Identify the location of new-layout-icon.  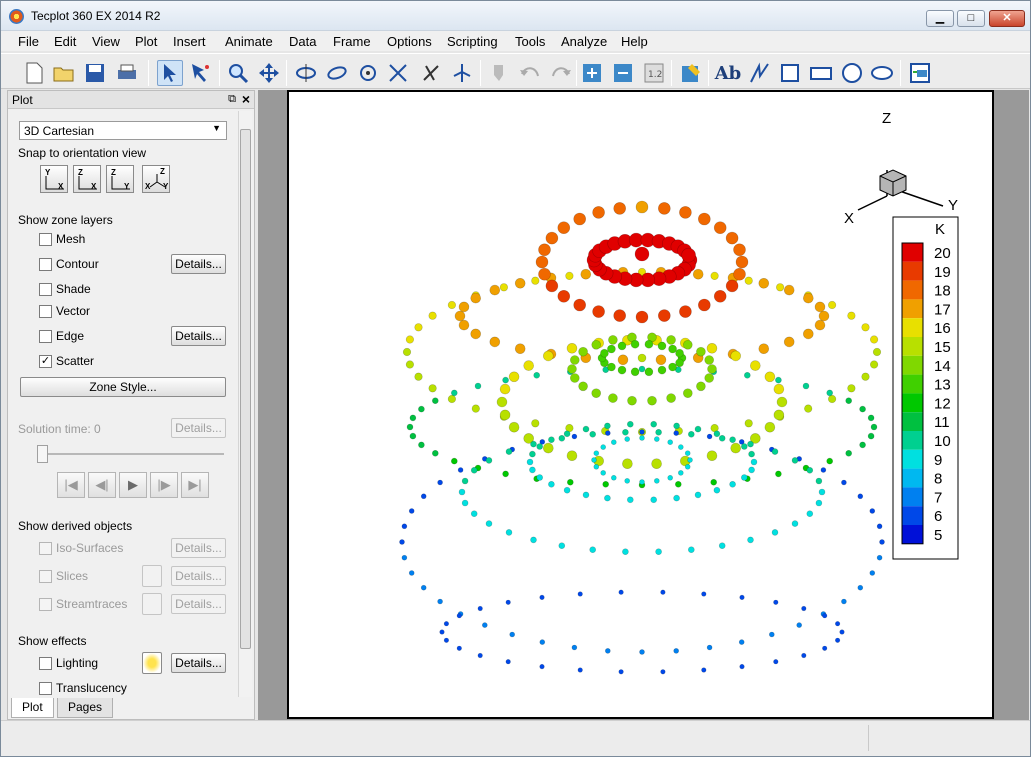
(34, 73).